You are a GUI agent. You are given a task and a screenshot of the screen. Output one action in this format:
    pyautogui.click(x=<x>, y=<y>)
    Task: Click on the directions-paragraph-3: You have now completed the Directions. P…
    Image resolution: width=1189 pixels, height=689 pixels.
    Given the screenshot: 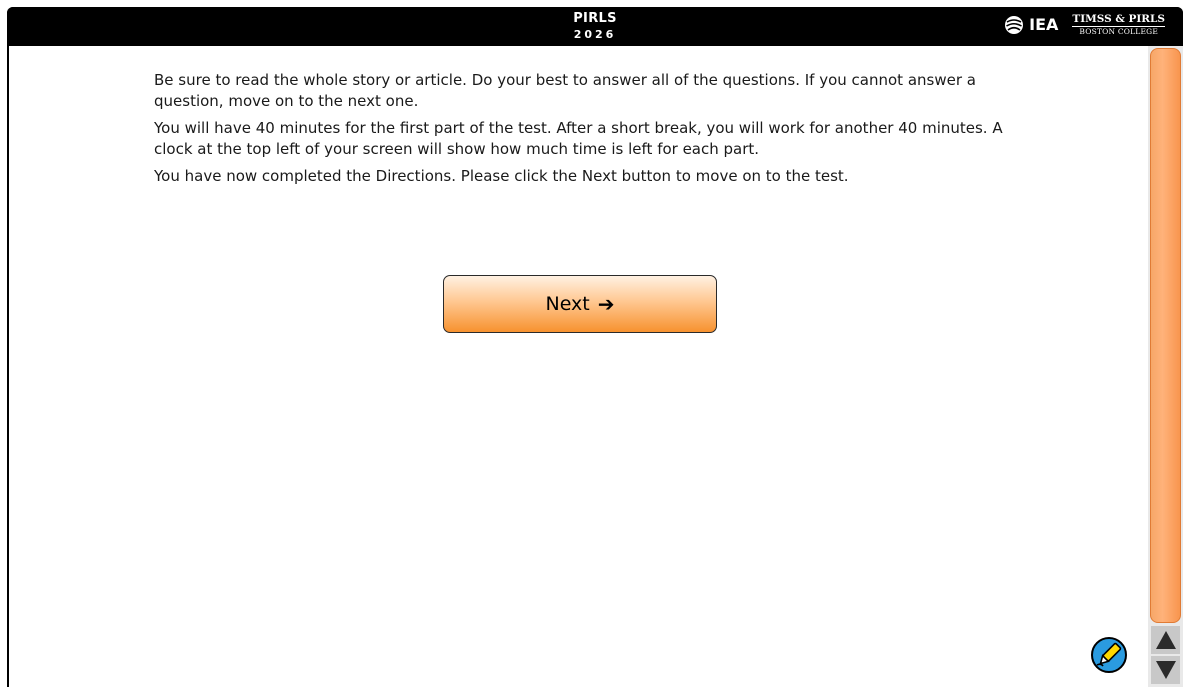 What is the action you would take?
    pyautogui.click(x=501, y=176)
    